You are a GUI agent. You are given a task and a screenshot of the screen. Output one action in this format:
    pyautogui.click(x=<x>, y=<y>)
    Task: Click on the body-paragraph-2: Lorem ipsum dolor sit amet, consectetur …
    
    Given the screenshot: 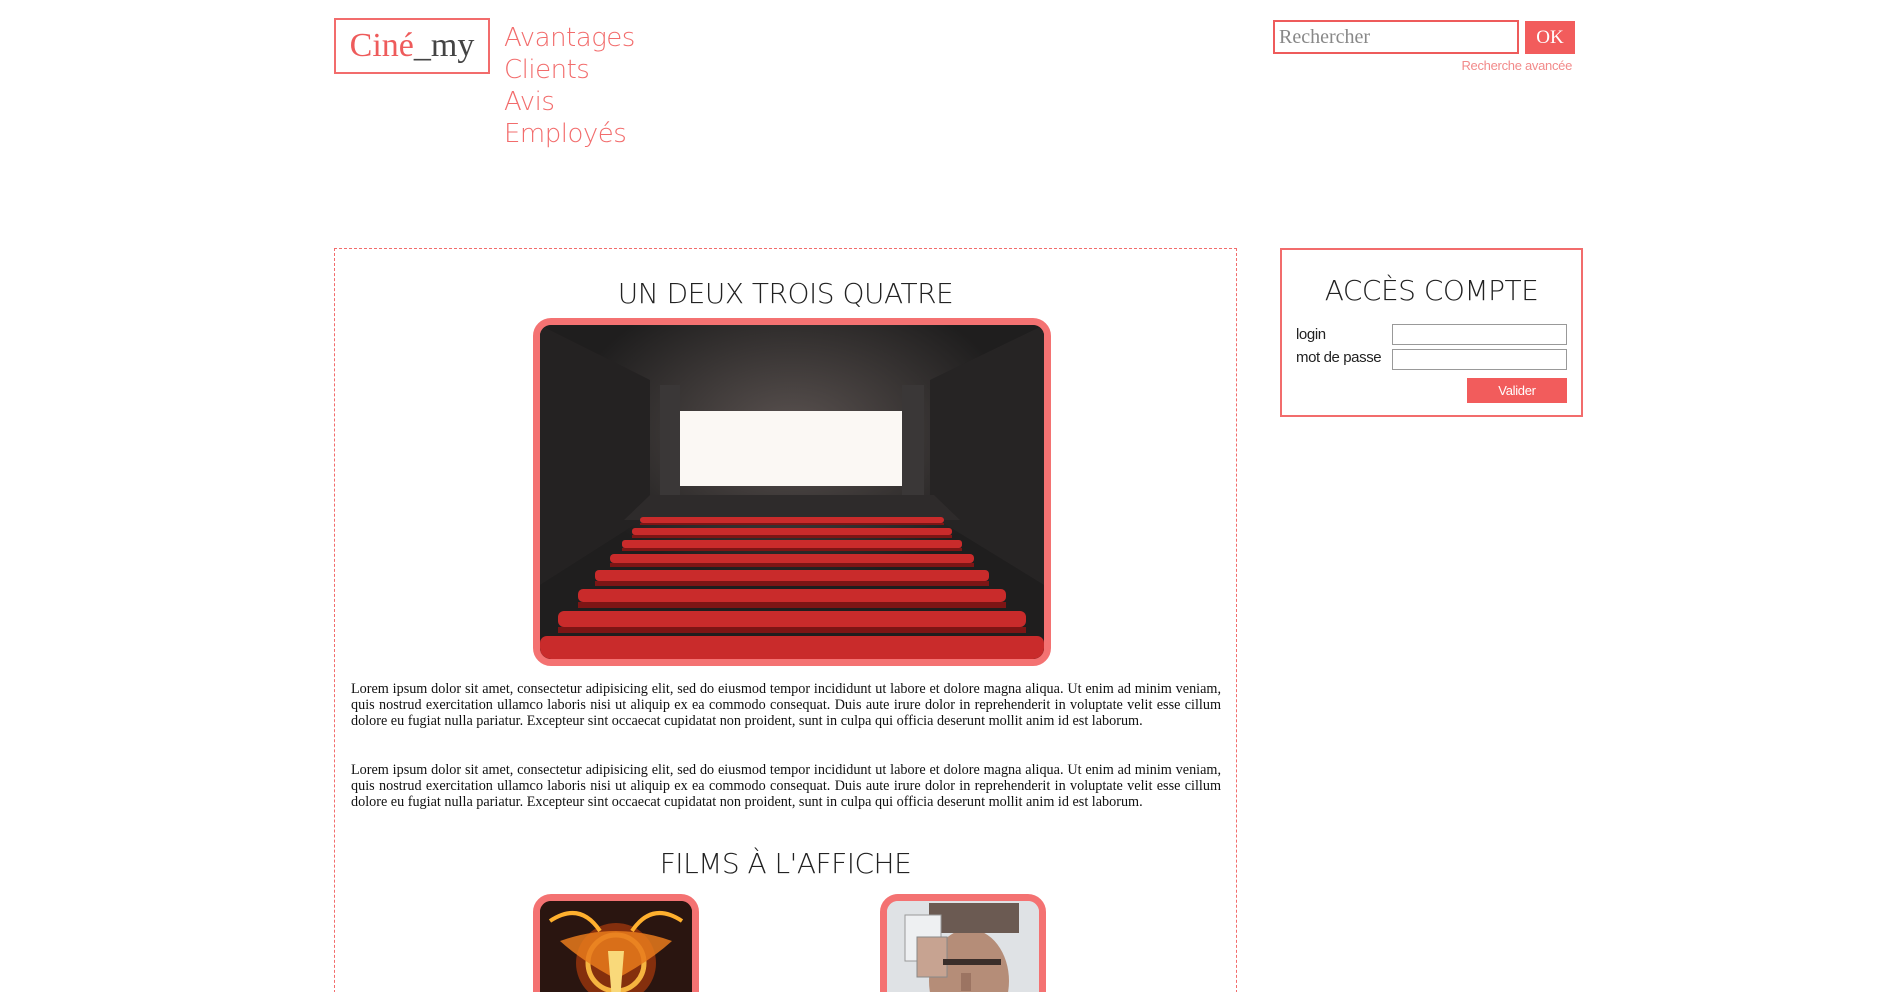 What is the action you would take?
    pyautogui.click(x=786, y=786)
    